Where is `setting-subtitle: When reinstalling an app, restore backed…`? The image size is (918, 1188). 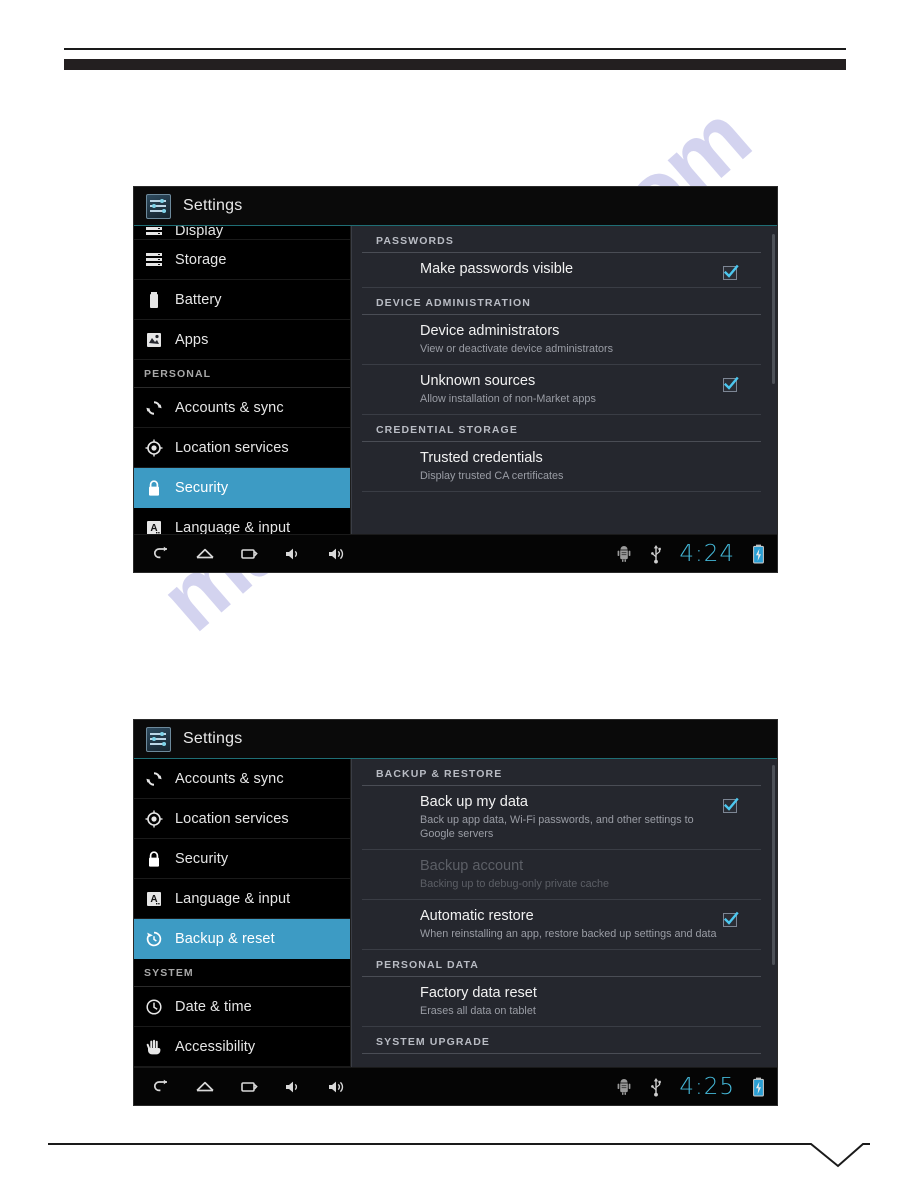 setting-subtitle: When reinstalling an app, restore backed… is located at coordinates (568, 934).